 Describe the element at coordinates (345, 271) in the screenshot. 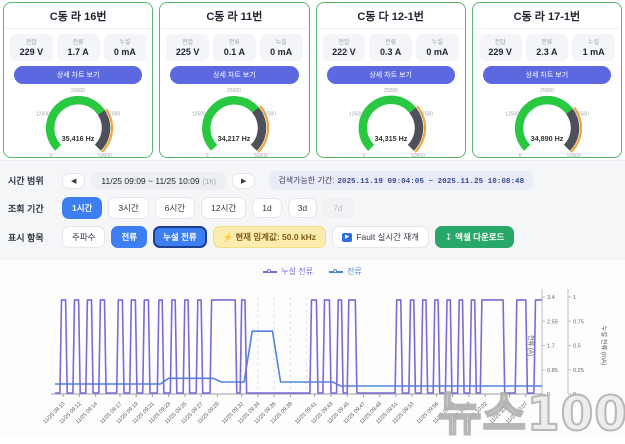

I see `legend-item-current: 전류` at that location.